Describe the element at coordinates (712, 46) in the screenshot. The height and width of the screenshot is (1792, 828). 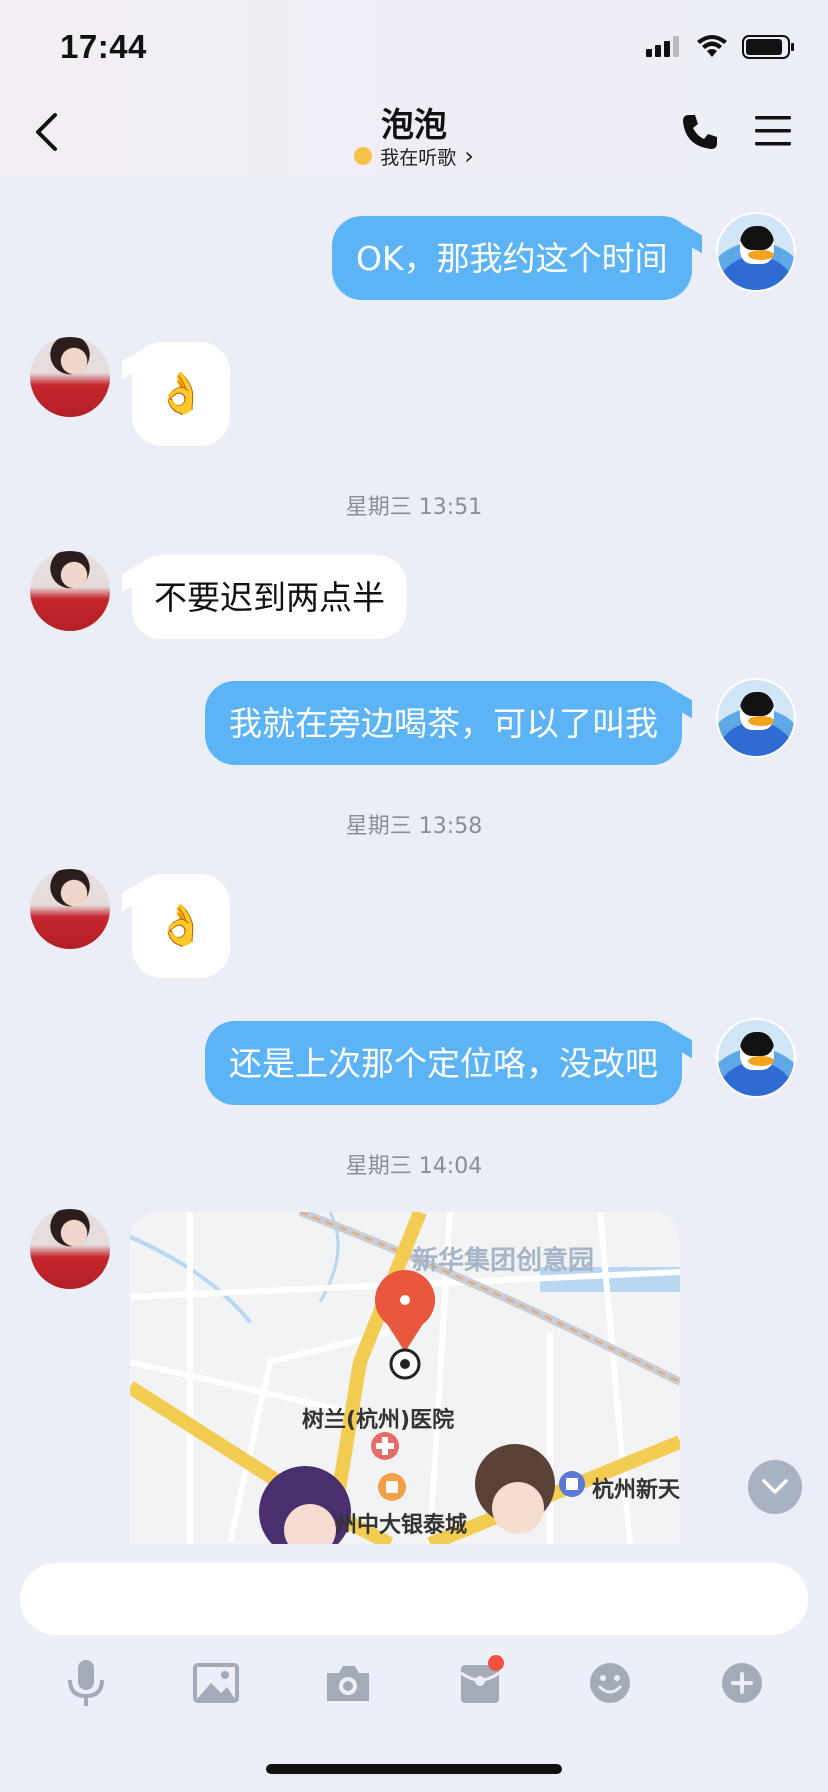
I see `wifi-icon` at that location.